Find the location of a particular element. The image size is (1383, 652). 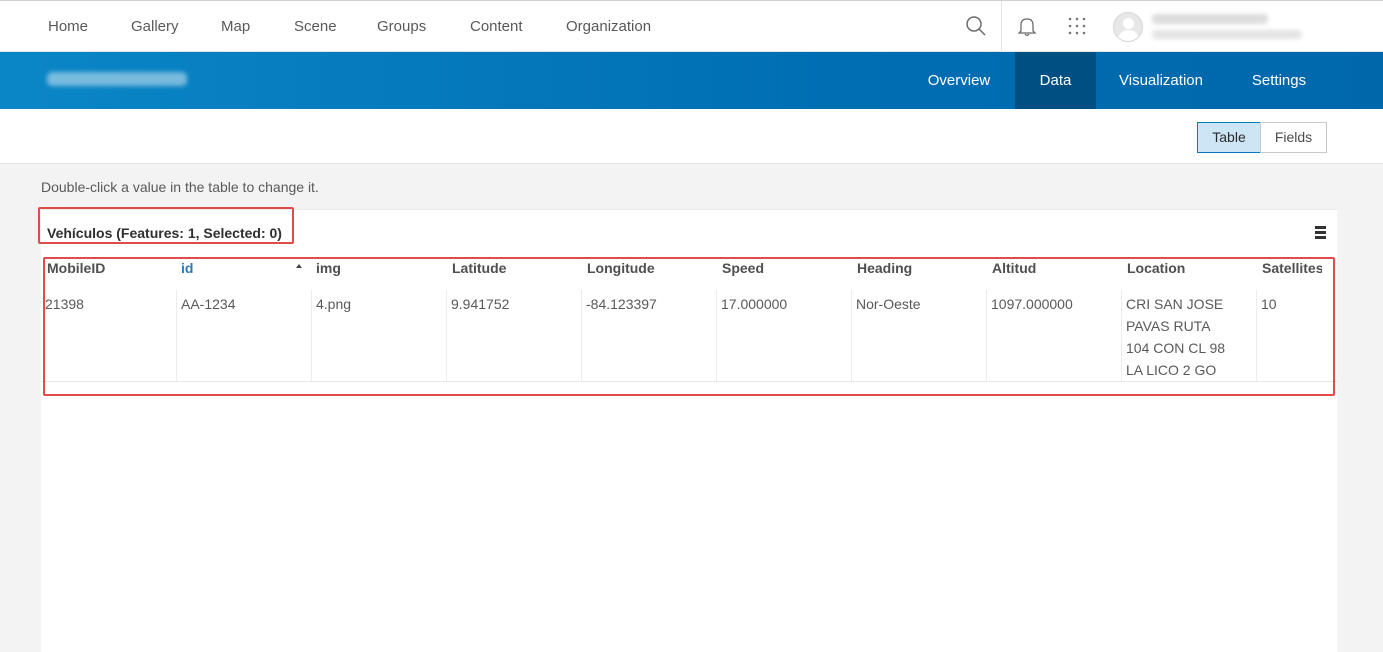

col-header-location: Location is located at coordinates (1189, 268).